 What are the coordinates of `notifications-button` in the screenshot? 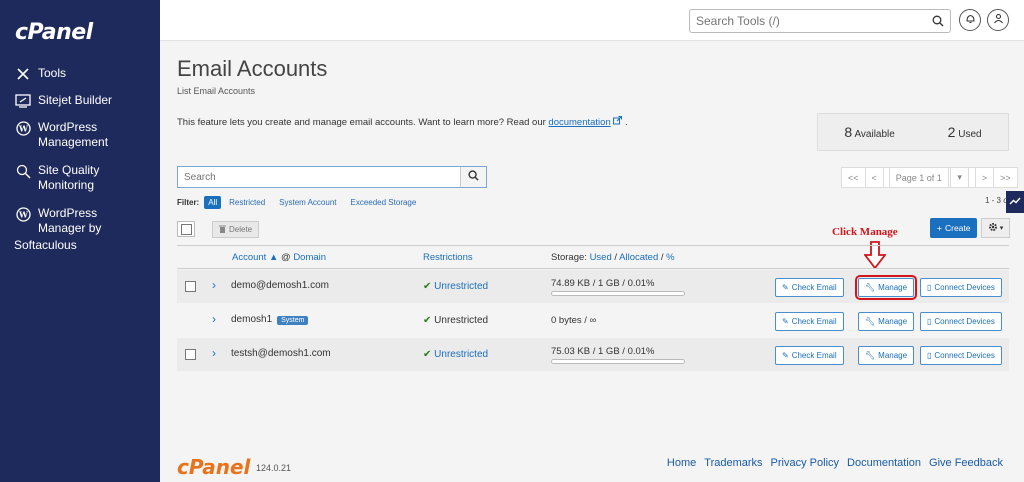 It's located at (970, 20).